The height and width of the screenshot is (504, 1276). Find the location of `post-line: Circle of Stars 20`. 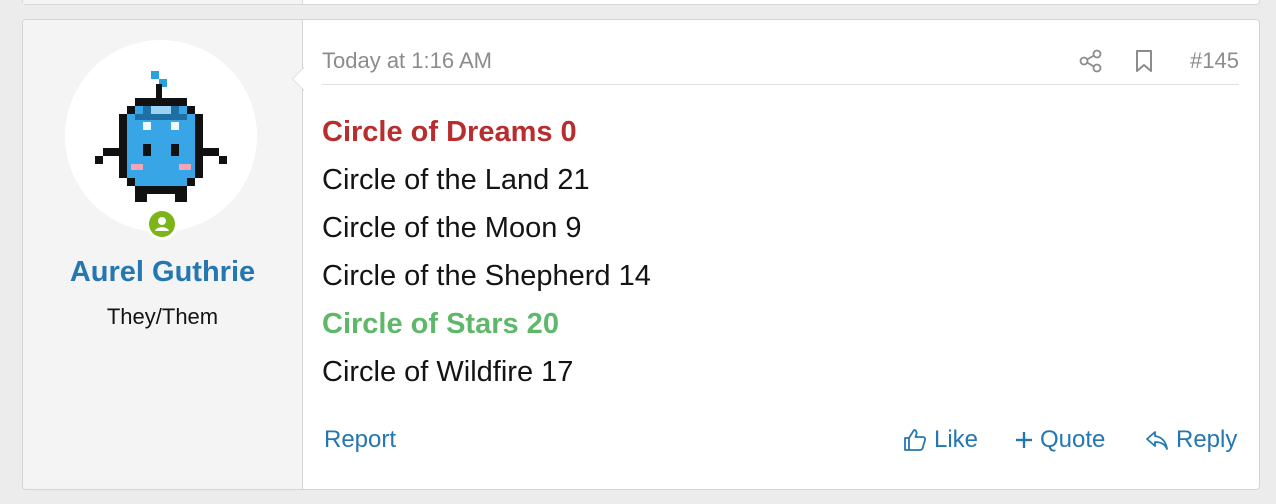

post-line: Circle of Stars 20 is located at coordinates (440, 324).